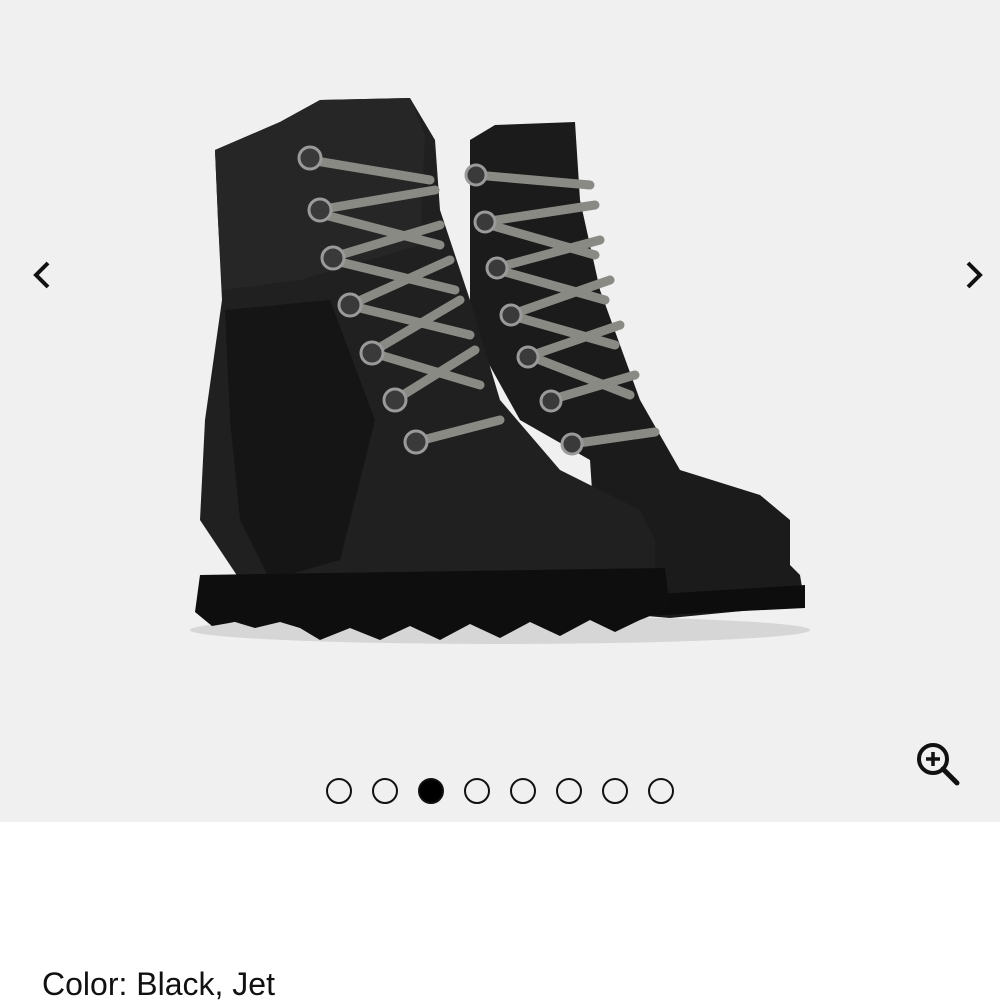  I want to click on chevron-left-icon, so click(41, 275).